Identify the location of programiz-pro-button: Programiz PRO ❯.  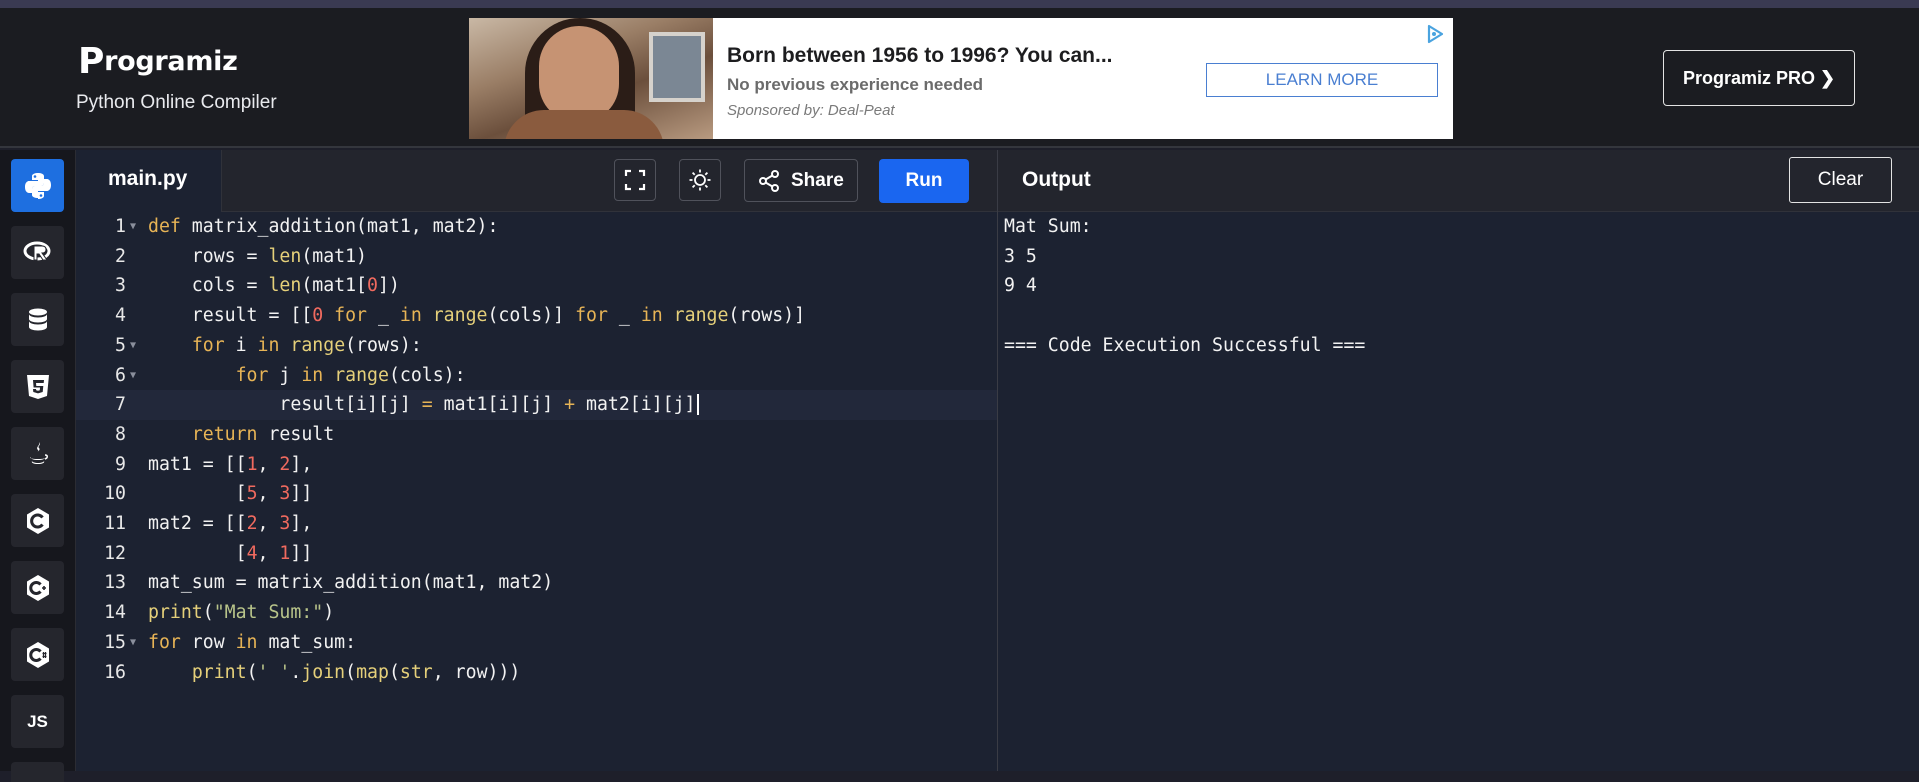
(1759, 78).